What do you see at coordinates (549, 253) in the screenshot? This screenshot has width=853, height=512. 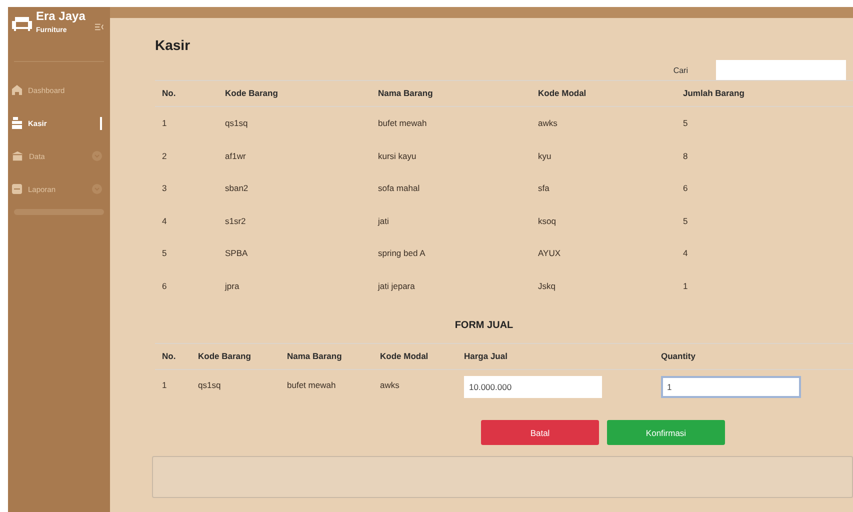 I see `table-cell-text: AYUX` at bounding box center [549, 253].